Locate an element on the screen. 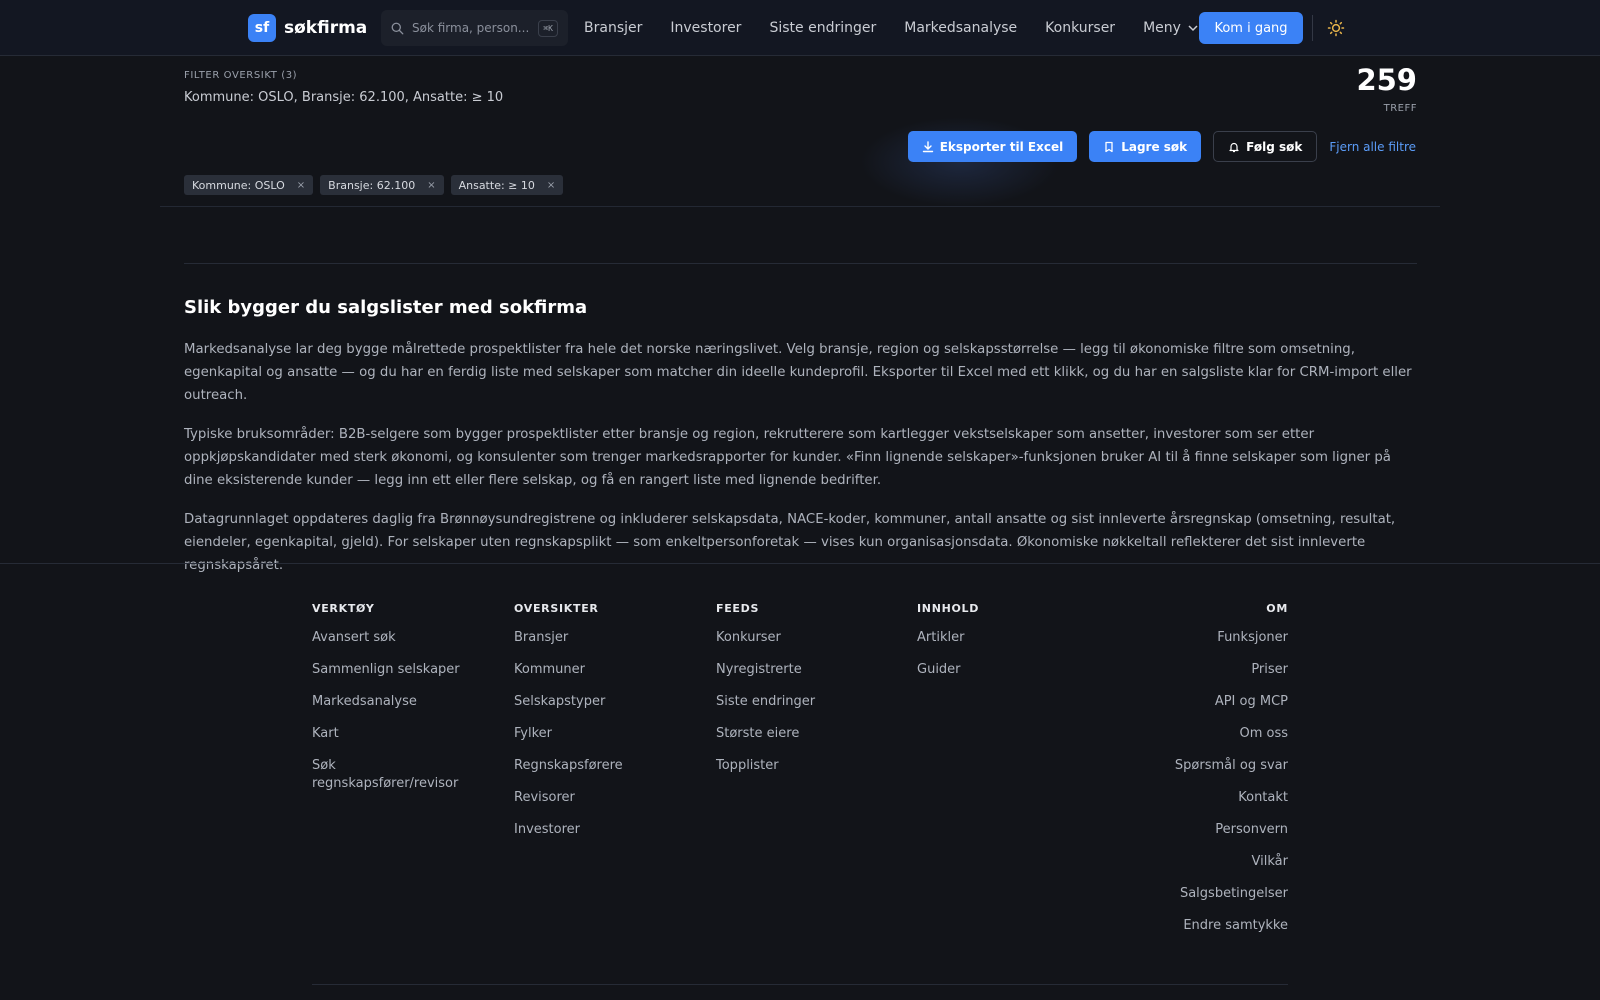  footer-divider is located at coordinates (800, 563).